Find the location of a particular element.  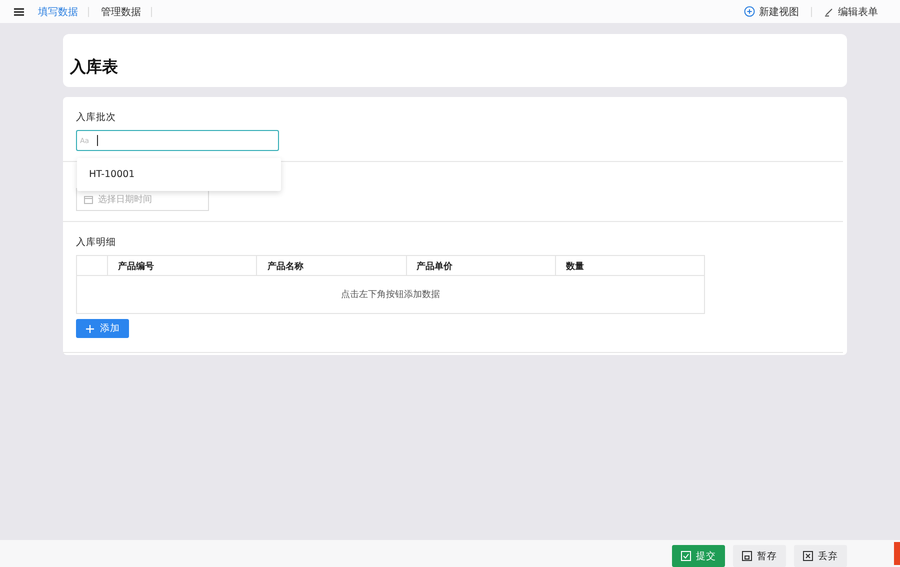

column-header: 数量 is located at coordinates (629, 265).